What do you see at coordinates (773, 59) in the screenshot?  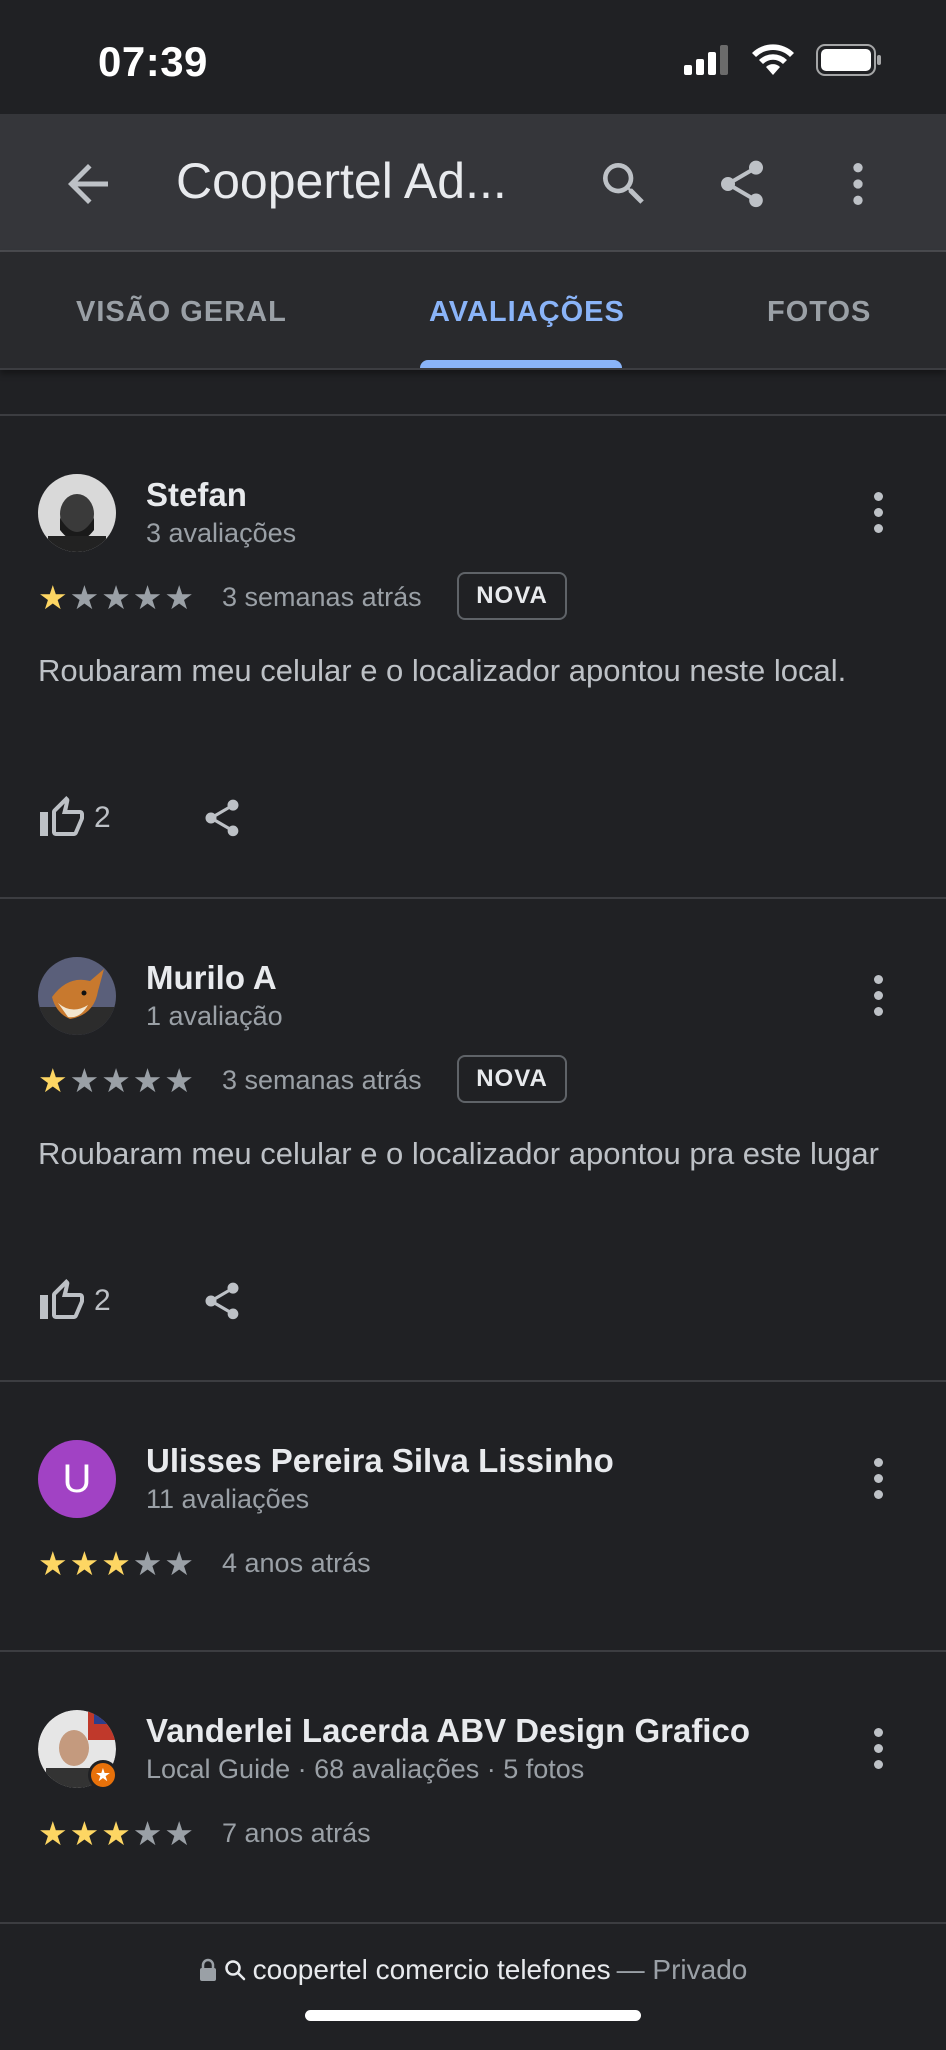 I see `wifi-icon` at bounding box center [773, 59].